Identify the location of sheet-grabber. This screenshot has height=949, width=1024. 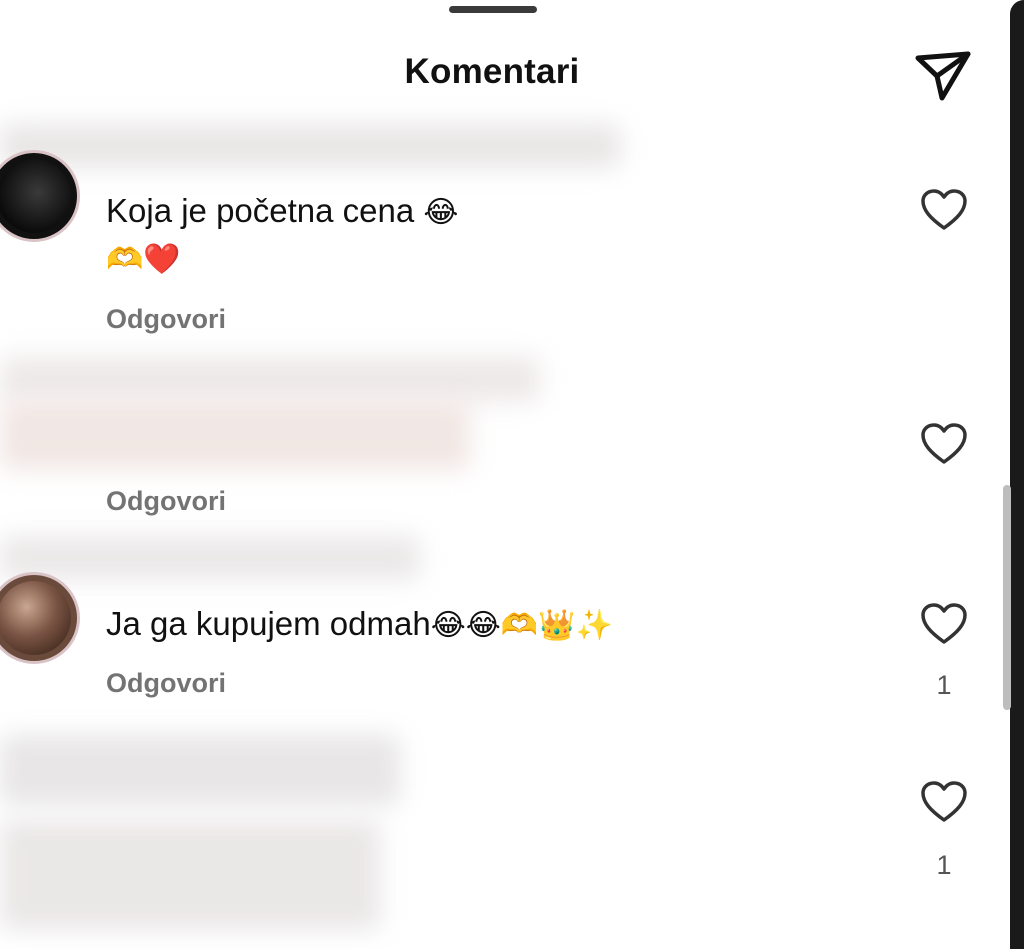
(493, 9).